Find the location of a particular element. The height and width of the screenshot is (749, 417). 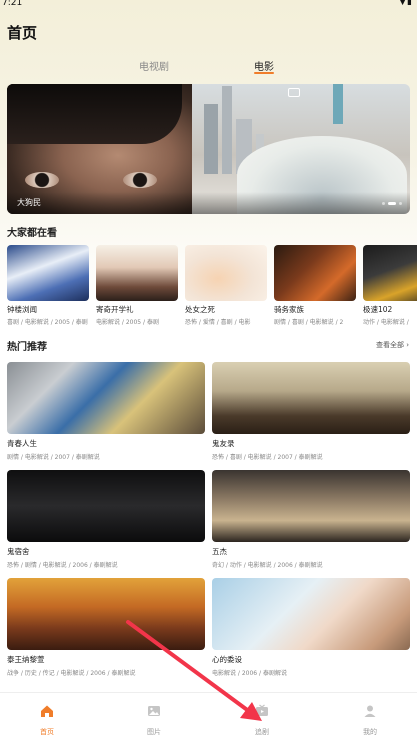

card-meta: 恐怖 / 喜剧 / 电影解说 / 2007 / 泰剧解说 is located at coordinates (267, 457).